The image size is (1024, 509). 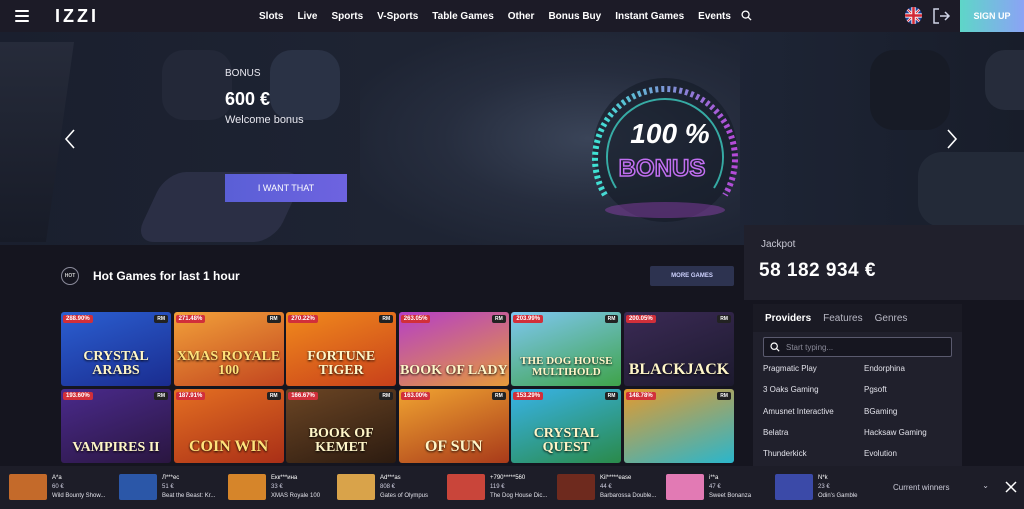 What do you see at coordinates (58, 487) in the screenshot?
I see `winner-amount: 60 €` at bounding box center [58, 487].